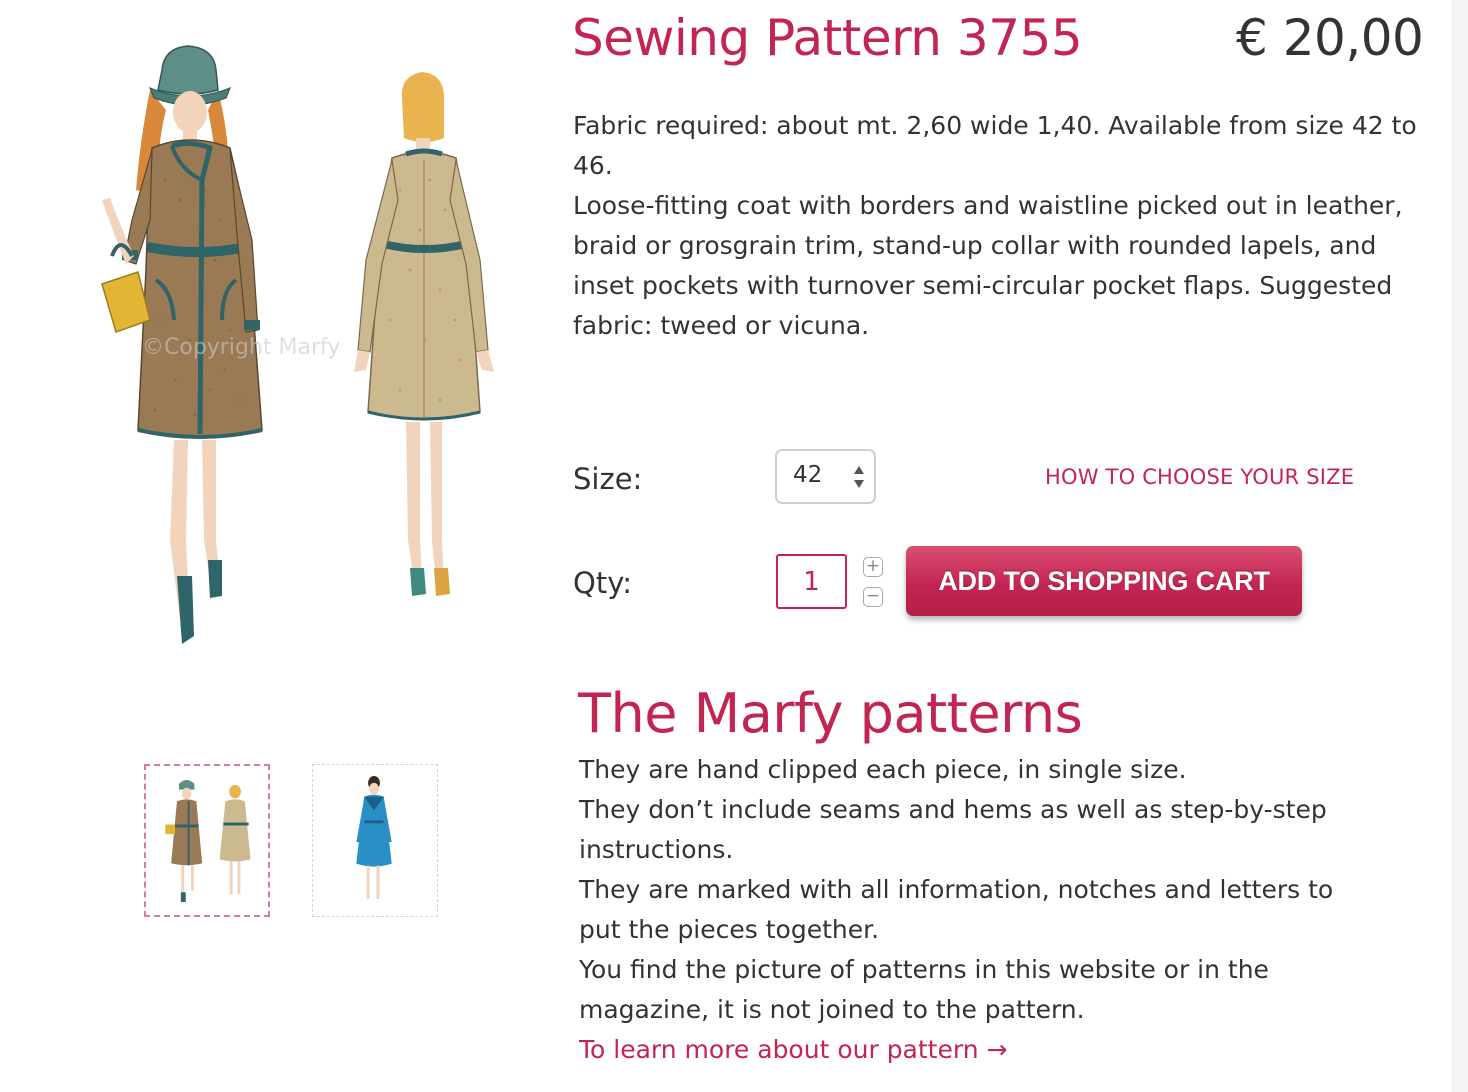 The width and height of the screenshot is (1468, 1092). I want to click on marfy-patterns-heading: The Marfy patterns, so click(830, 713).